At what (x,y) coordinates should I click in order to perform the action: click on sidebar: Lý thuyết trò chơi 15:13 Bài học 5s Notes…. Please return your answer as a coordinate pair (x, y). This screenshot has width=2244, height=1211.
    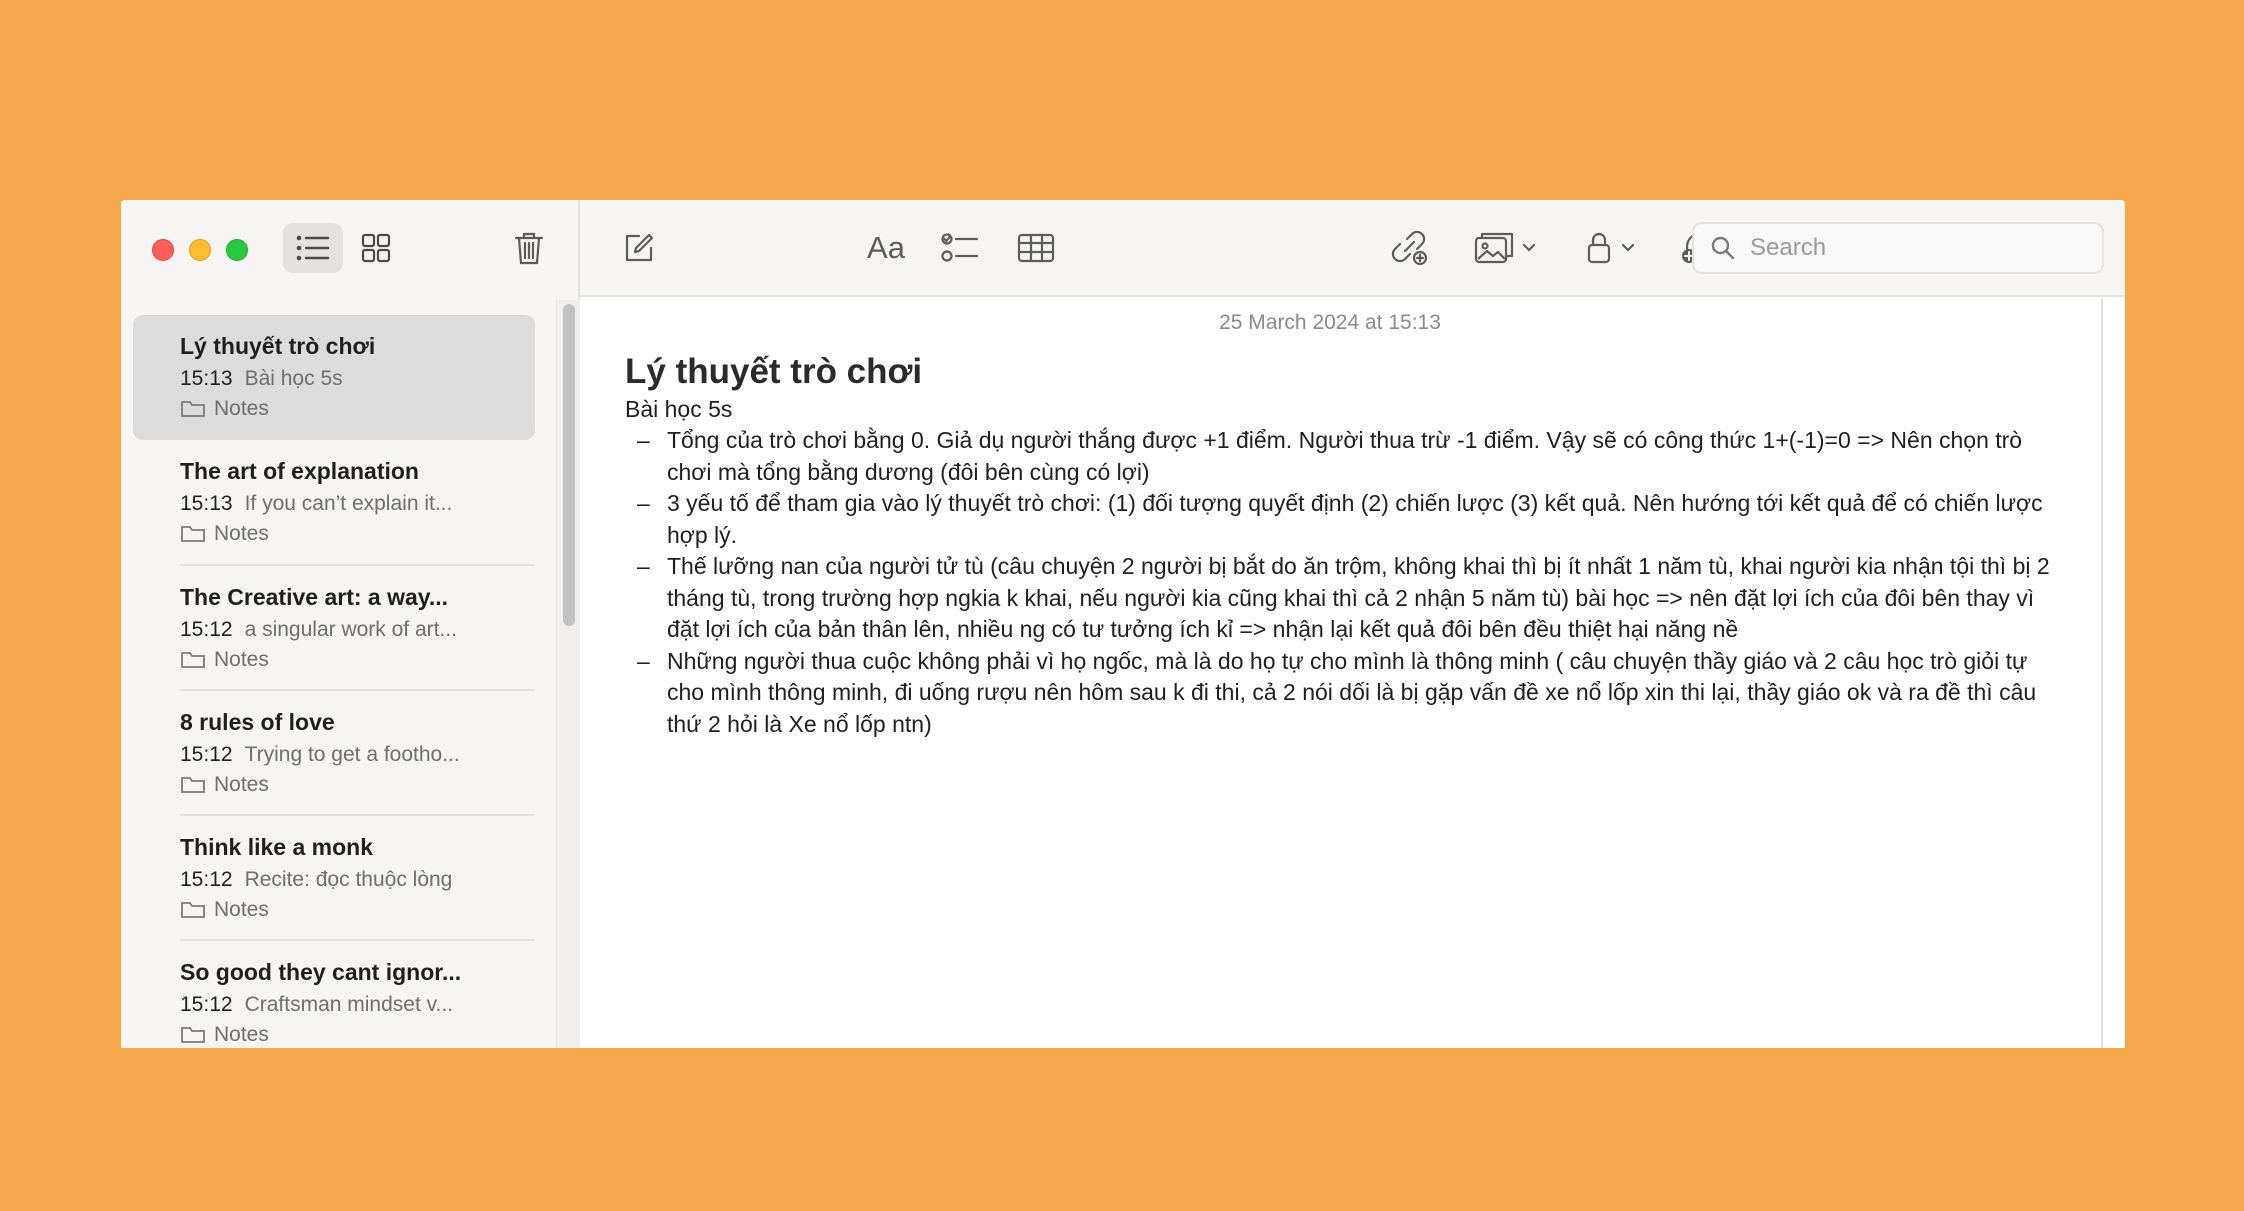
    Looking at the image, I should click on (350, 624).